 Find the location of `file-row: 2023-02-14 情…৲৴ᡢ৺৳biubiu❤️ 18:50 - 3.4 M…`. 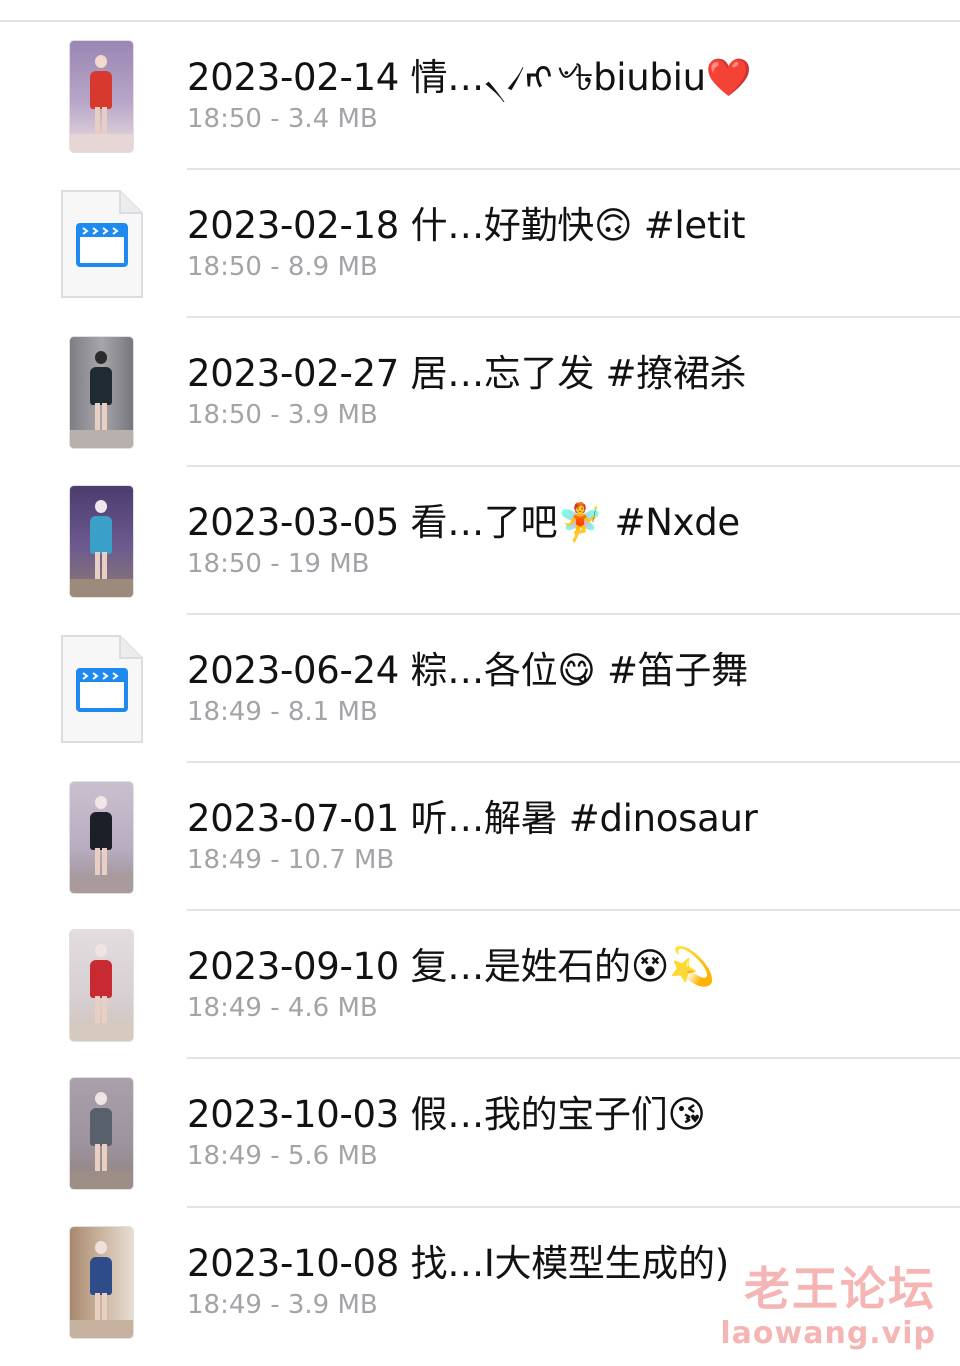

file-row: 2023-02-14 情…৲৴ᡢ৺৳biubiu❤️ 18:50 - 3.4 M… is located at coordinates (480, 96).